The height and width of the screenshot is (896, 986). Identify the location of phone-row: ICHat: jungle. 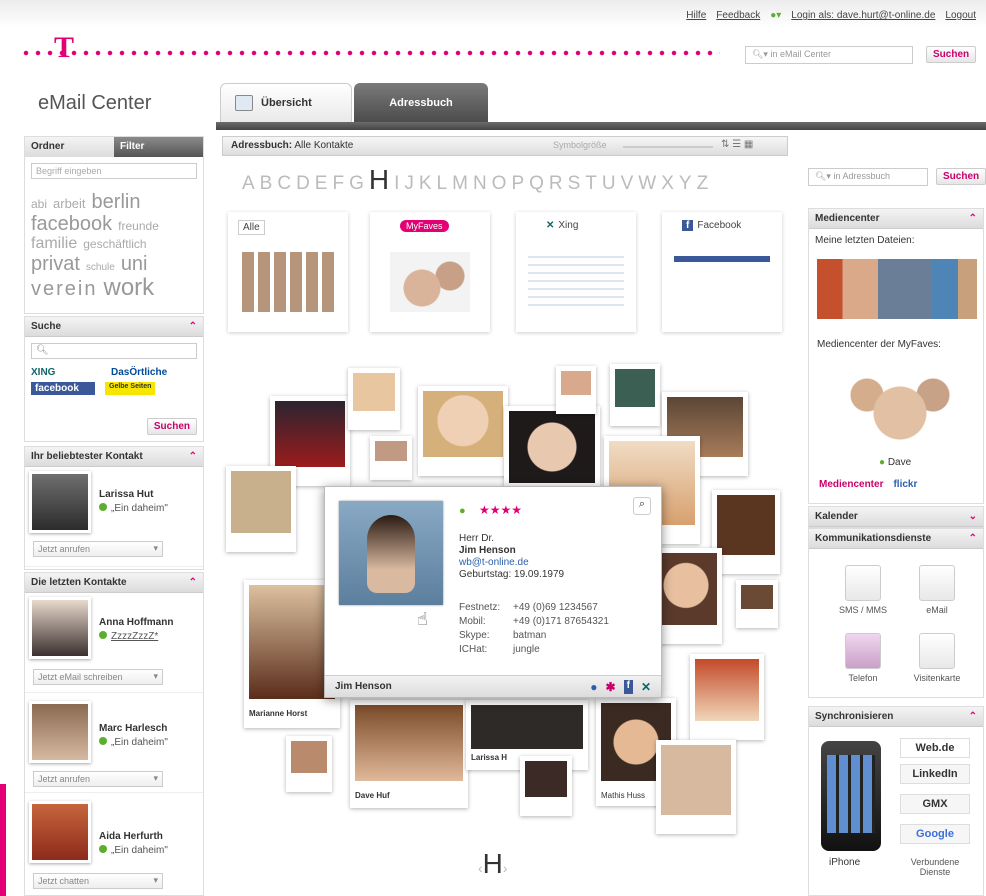
(534, 650).